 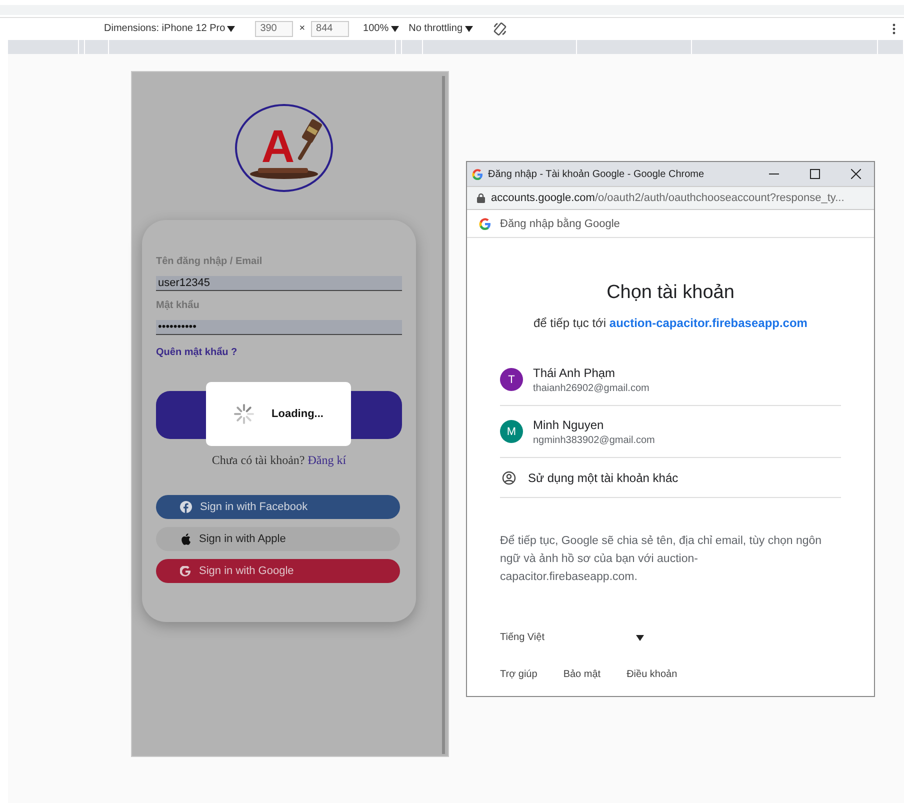 I want to click on google-signin-button: Sign in with Google, so click(x=278, y=571).